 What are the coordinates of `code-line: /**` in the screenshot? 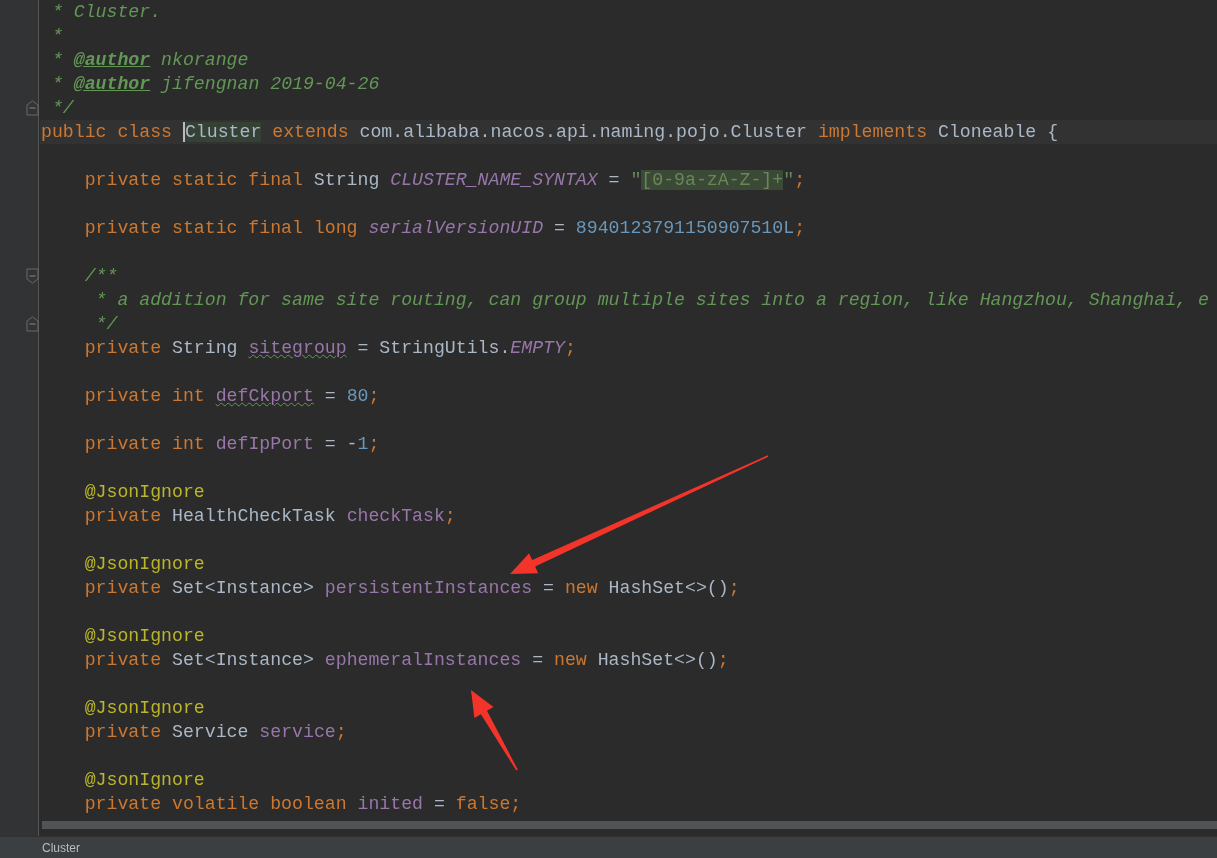 It's located at (101, 276).